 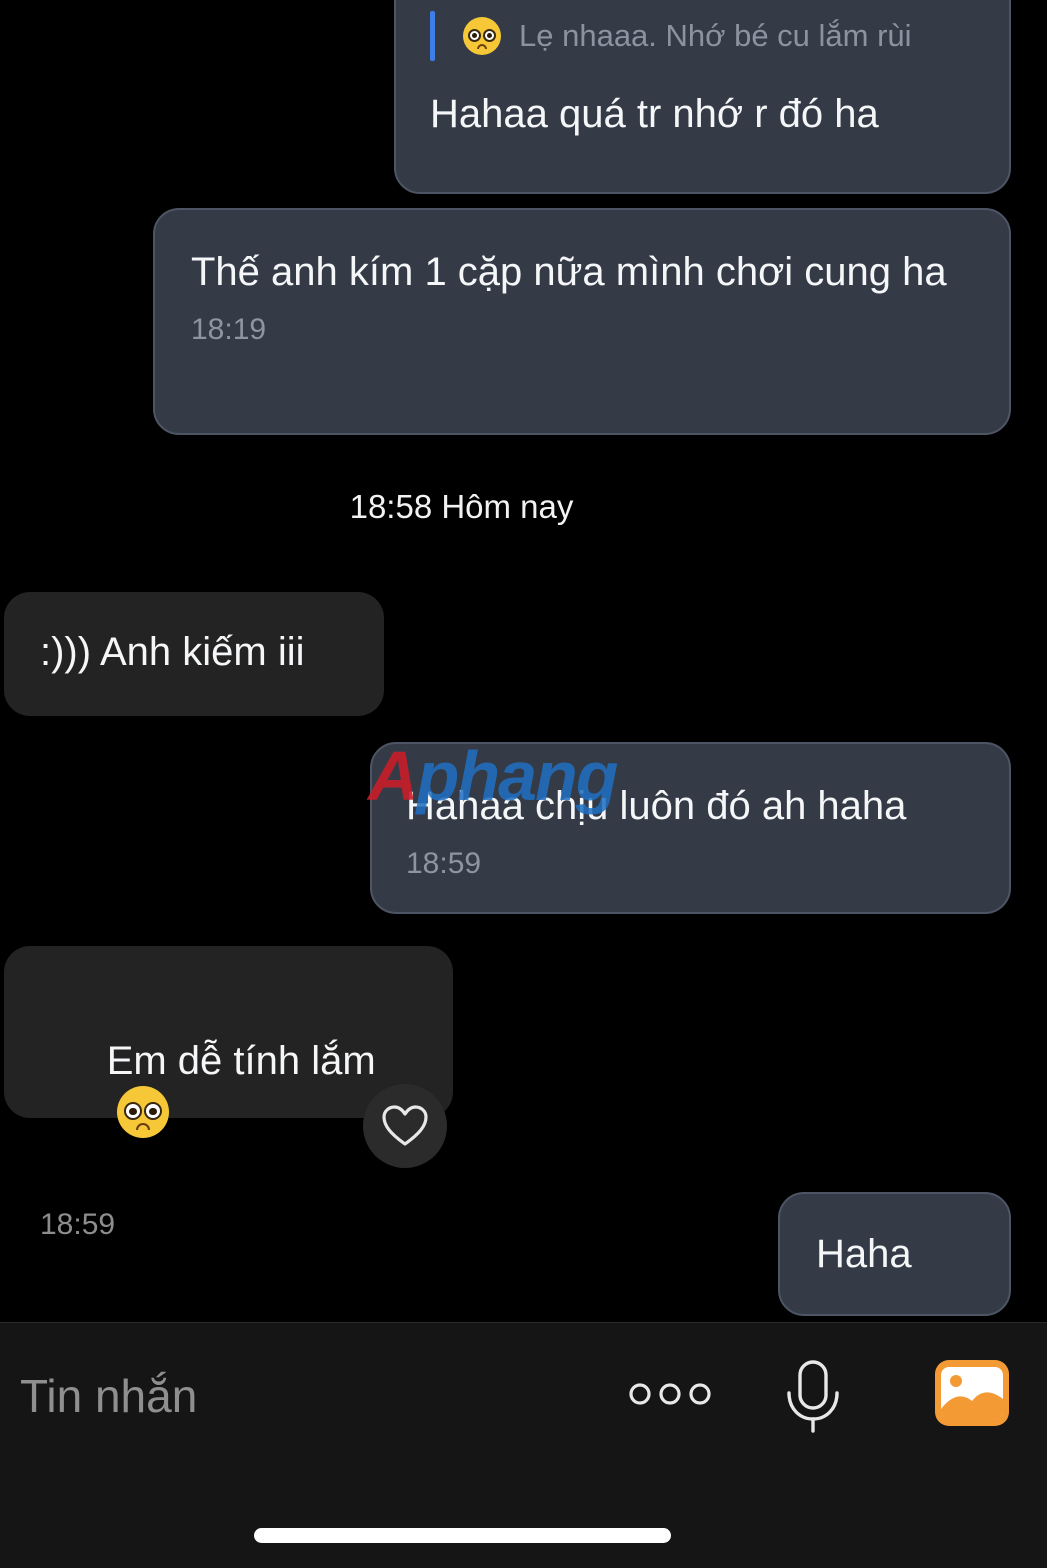 I want to click on message-text: Haha, so click(x=864, y=1254).